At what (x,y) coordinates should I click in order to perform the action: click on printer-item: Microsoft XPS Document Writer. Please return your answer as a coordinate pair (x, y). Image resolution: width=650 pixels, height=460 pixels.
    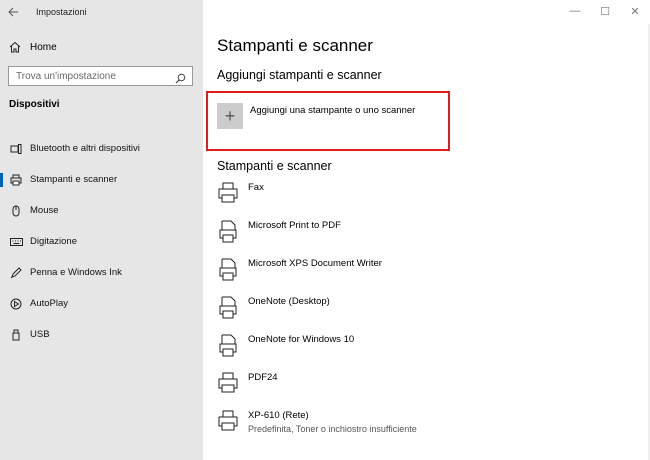
    Looking at the image, I should click on (427, 273).